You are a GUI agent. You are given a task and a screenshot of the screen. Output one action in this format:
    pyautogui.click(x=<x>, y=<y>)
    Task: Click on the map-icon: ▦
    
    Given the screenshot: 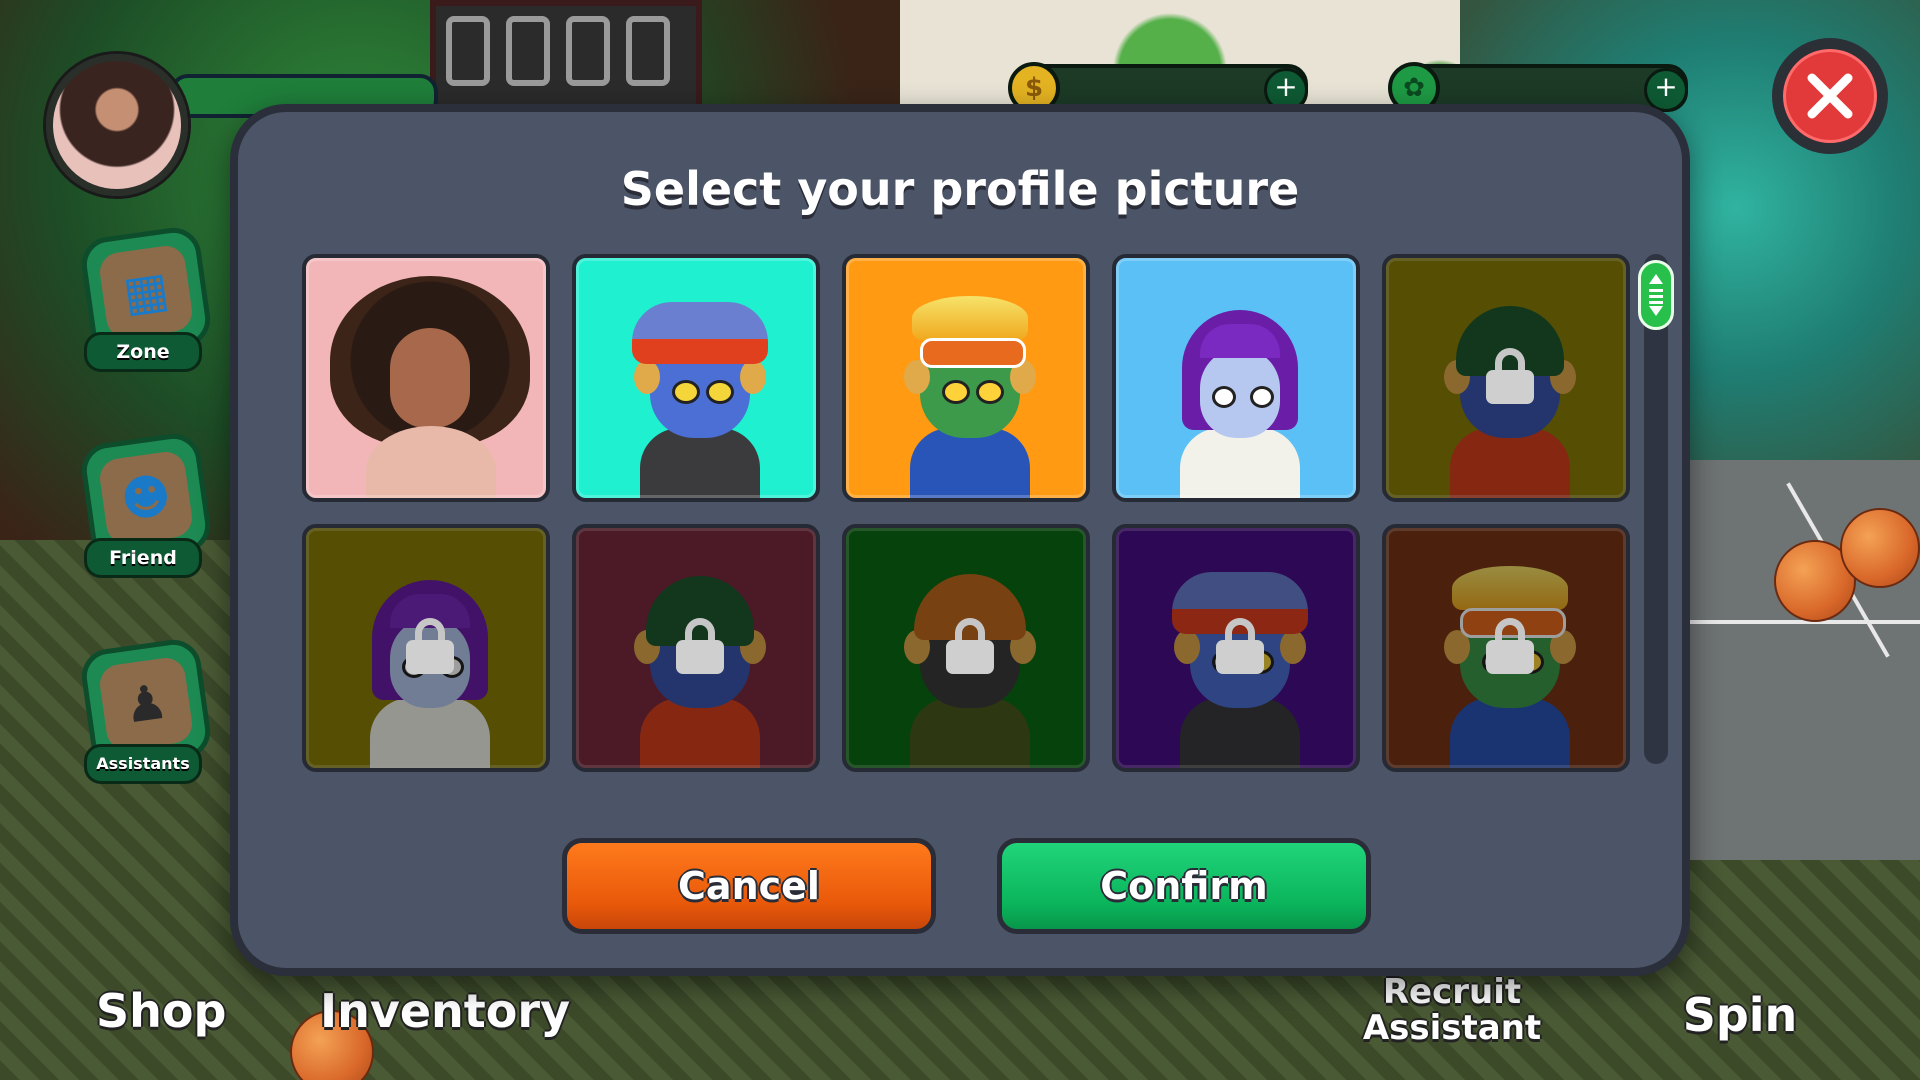 What is the action you would take?
    pyautogui.click(x=146, y=292)
    